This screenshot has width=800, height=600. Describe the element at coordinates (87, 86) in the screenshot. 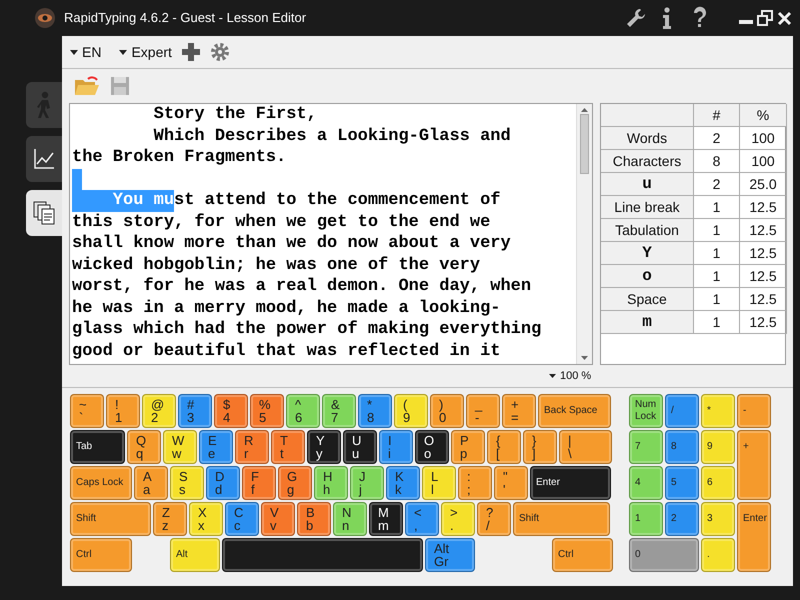

I see `open-folder-icon` at that location.